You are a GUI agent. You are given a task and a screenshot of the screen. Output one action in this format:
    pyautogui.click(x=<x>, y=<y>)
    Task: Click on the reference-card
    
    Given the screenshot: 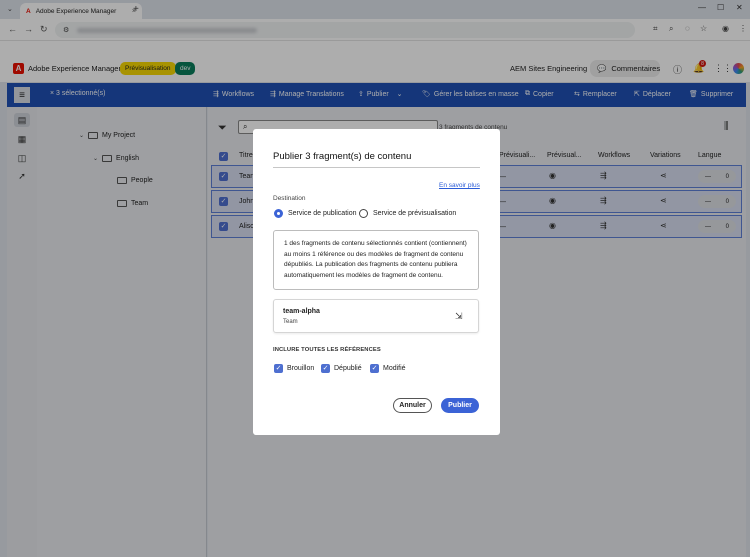 What is the action you would take?
    pyautogui.click(x=376, y=316)
    